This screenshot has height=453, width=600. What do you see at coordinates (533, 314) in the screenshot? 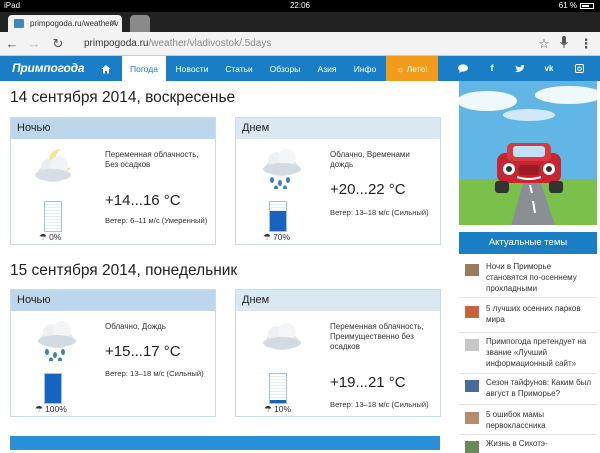
I see `topic-title: 5 лучших осенних парков мира` at bounding box center [533, 314].